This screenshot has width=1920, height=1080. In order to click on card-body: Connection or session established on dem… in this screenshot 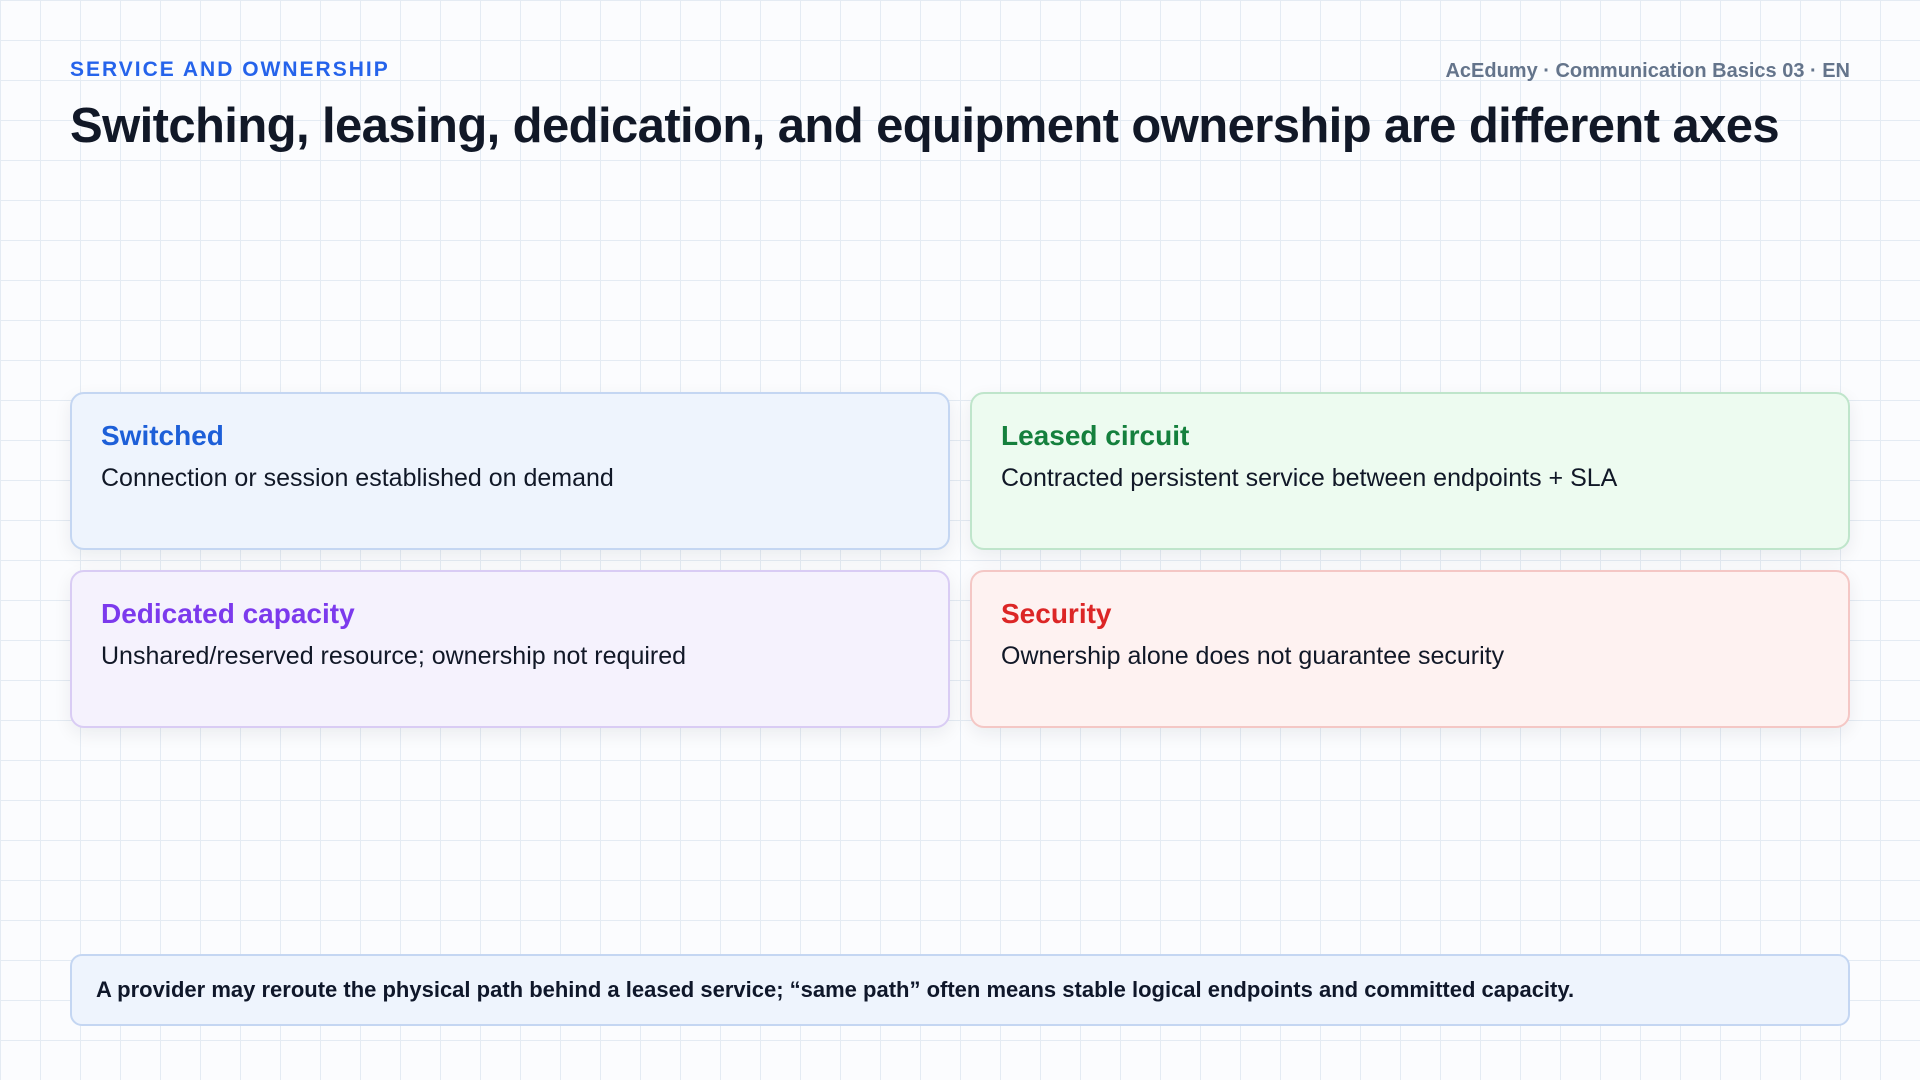, I will do `click(357, 478)`.